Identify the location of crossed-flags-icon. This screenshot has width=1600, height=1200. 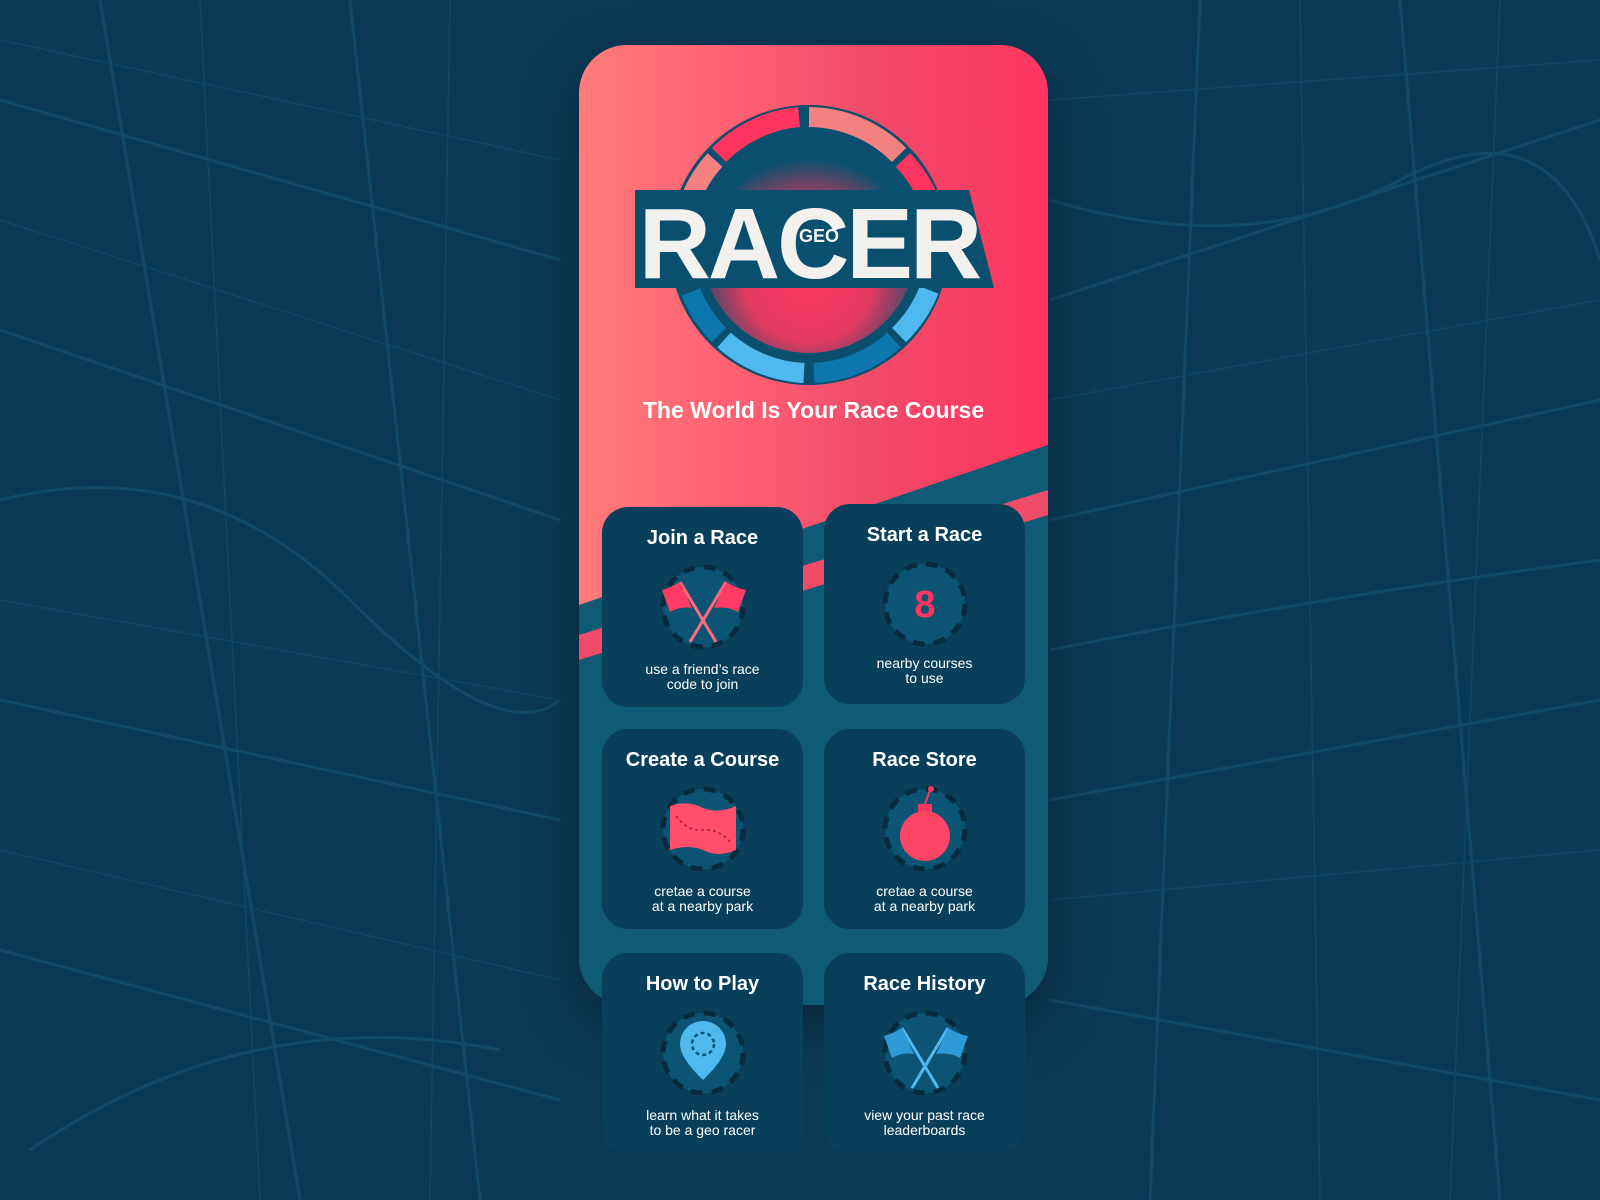
(703, 607).